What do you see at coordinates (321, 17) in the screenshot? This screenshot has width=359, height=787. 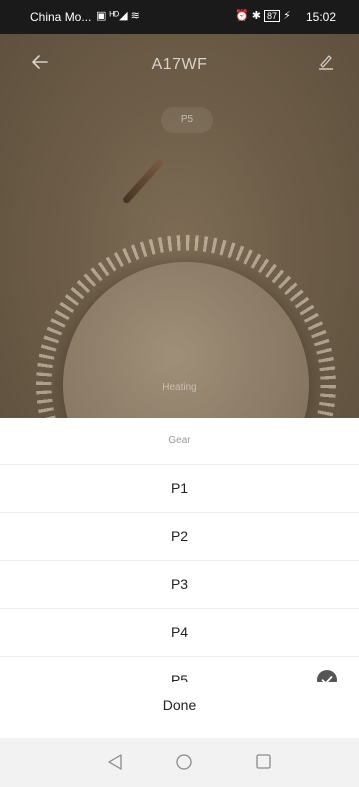 I see `clock-time: 15:02` at bounding box center [321, 17].